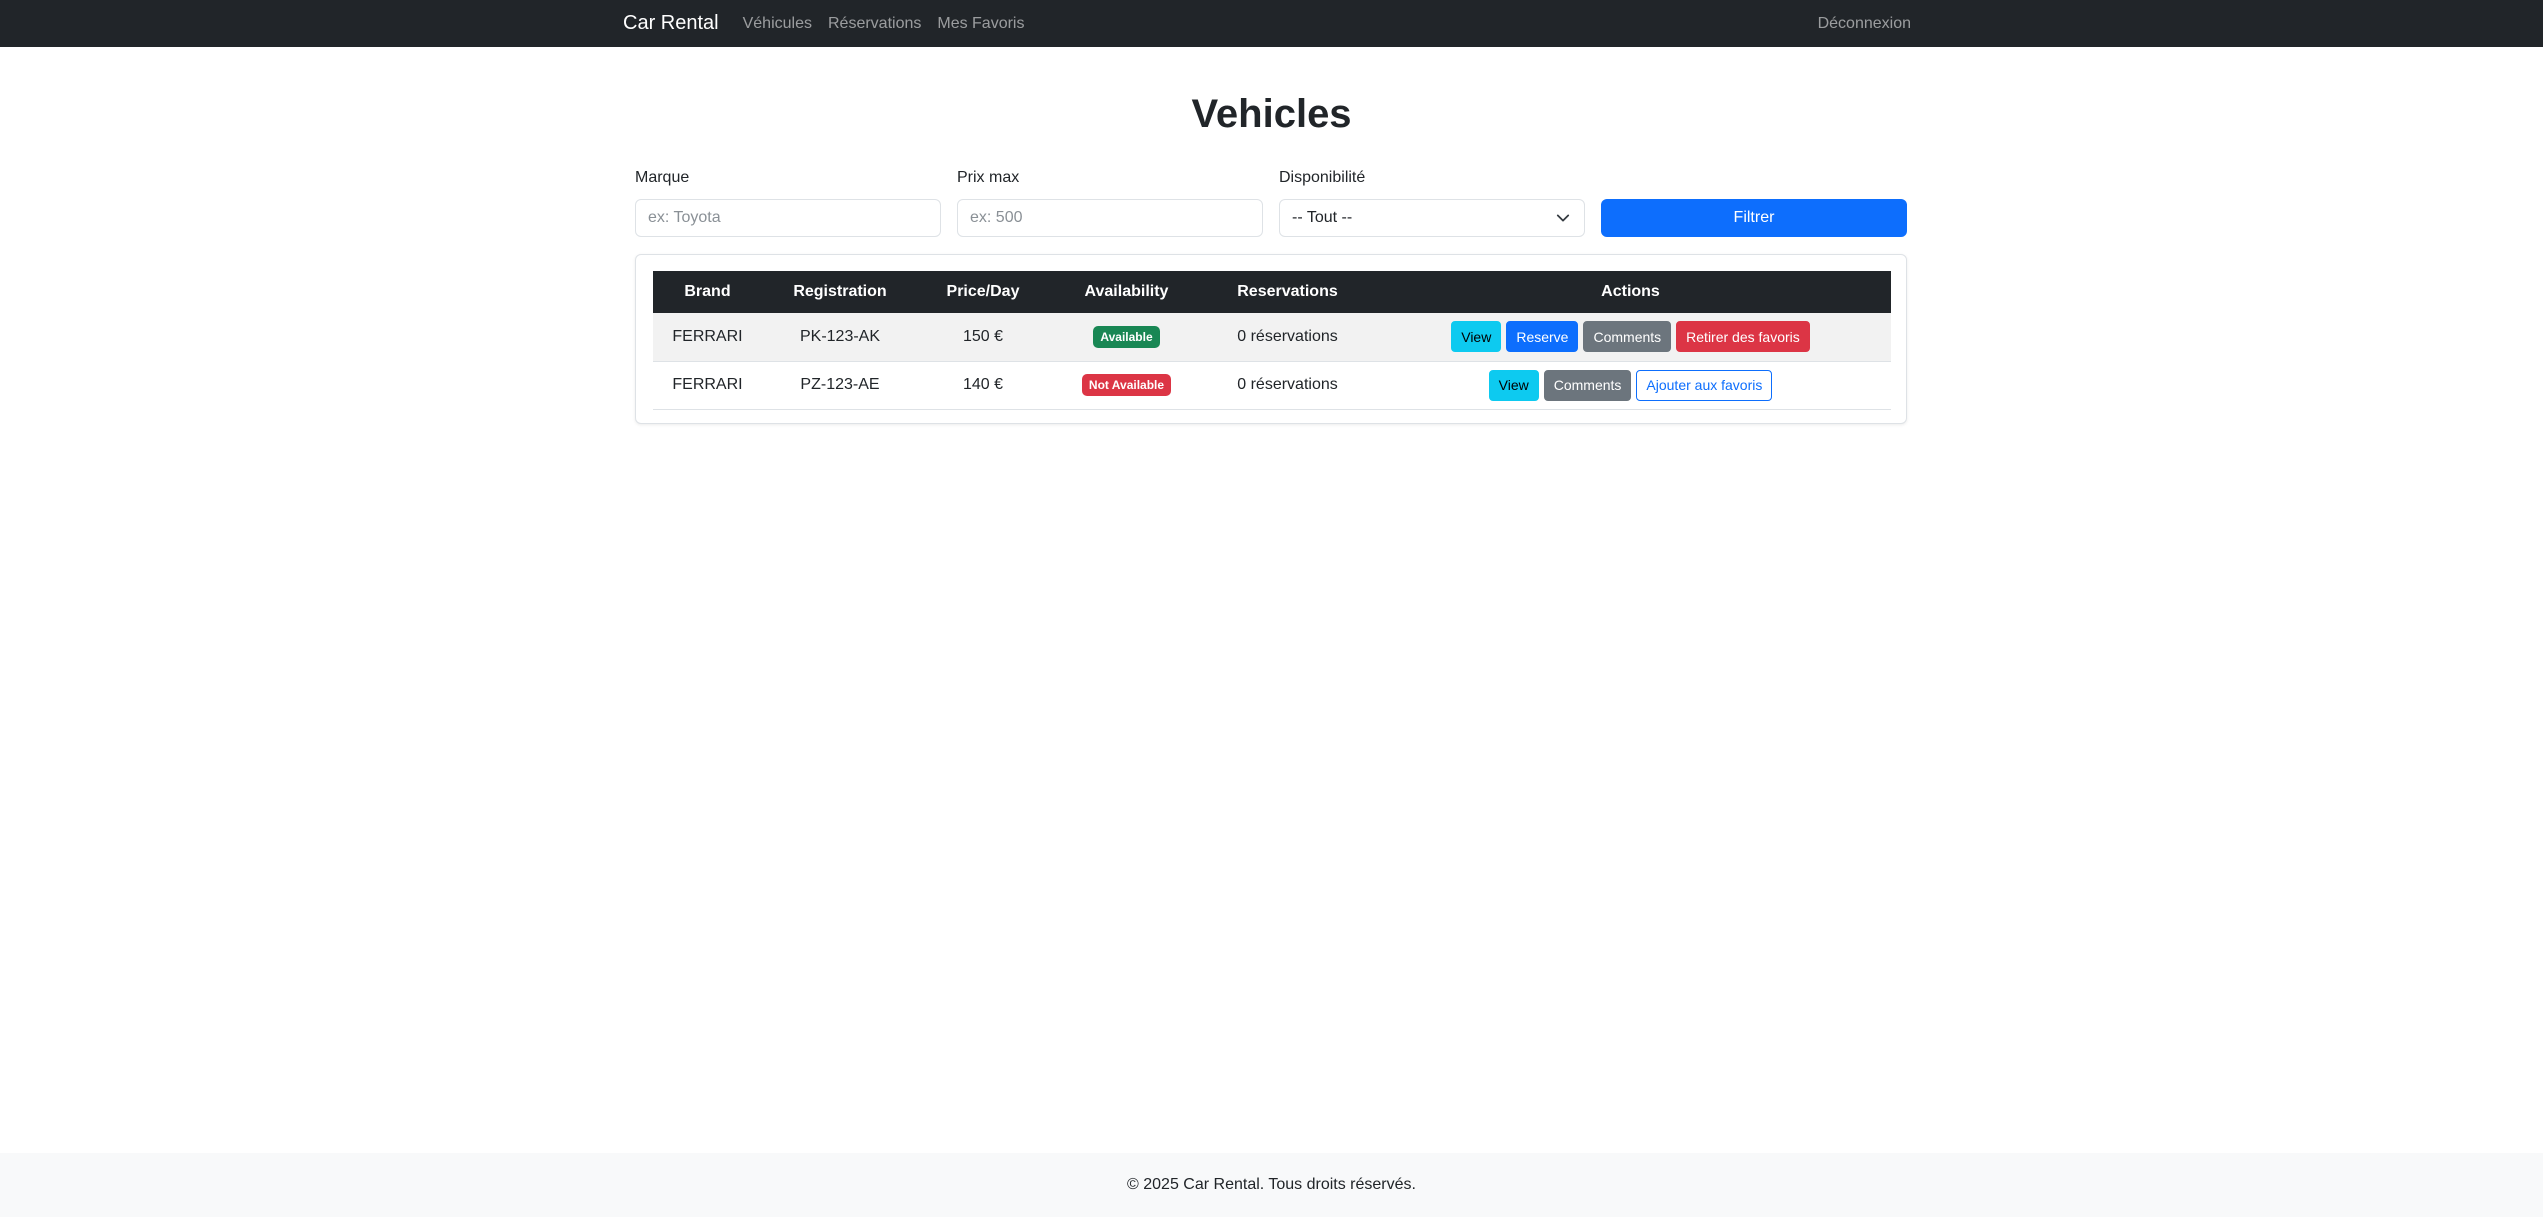 This screenshot has width=2543, height=1217. Describe the element at coordinates (874, 24) in the screenshot. I see `nav-link-reservations: Réservations` at that location.